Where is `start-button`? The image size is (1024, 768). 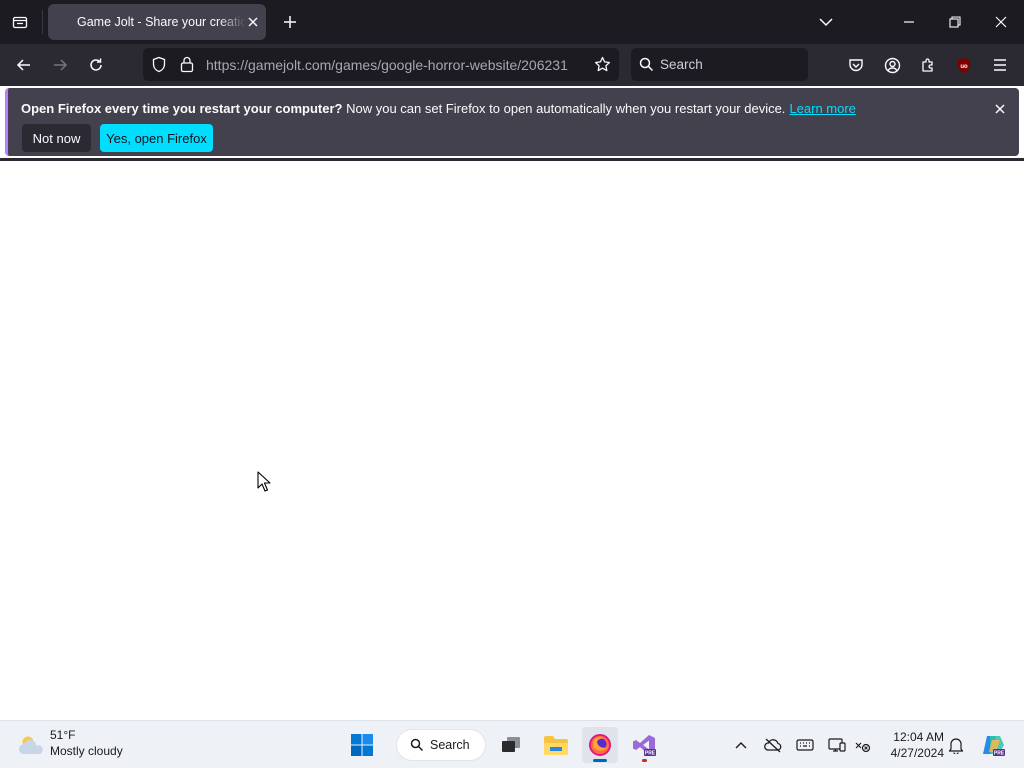 start-button is located at coordinates (362, 745).